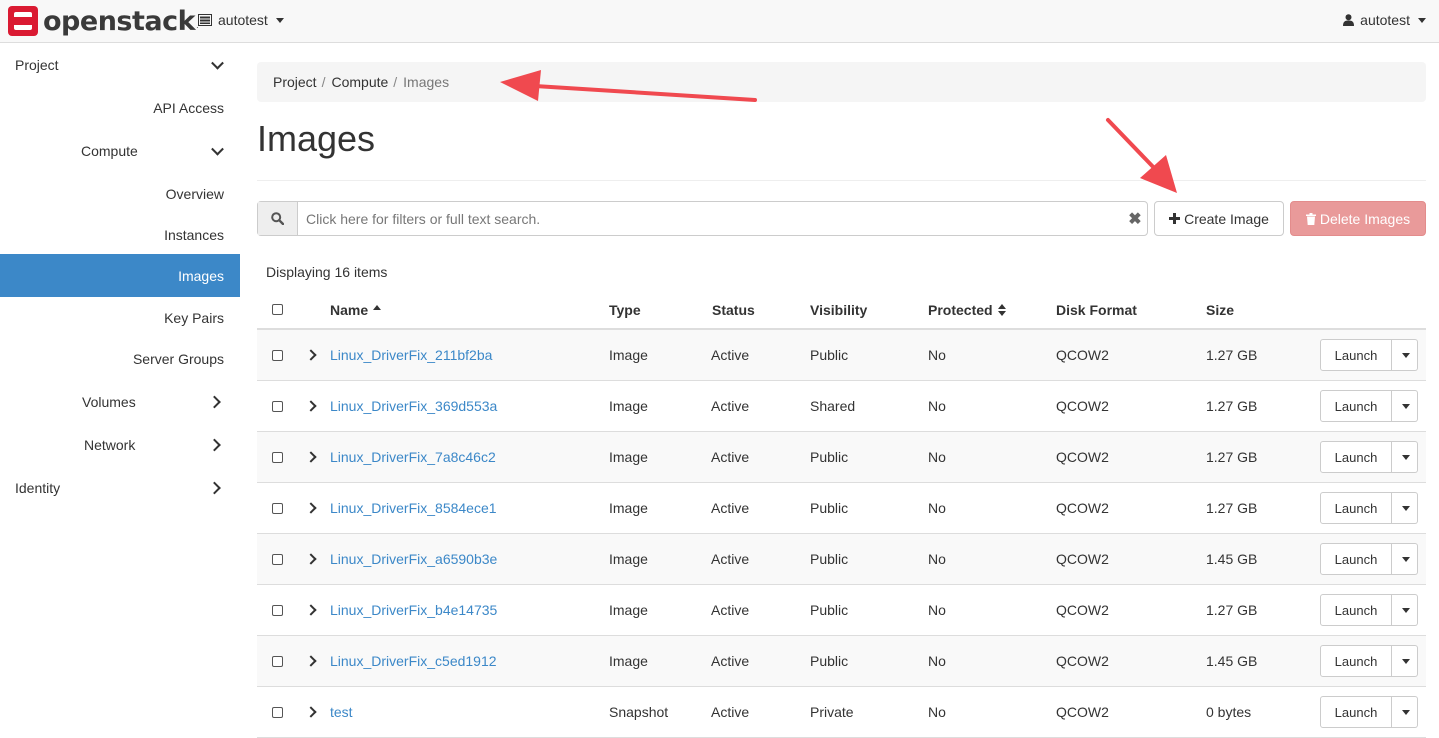 The width and height of the screenshot is (1439, 738). I want to click on user-menu: autotest, so click(1384, 20).